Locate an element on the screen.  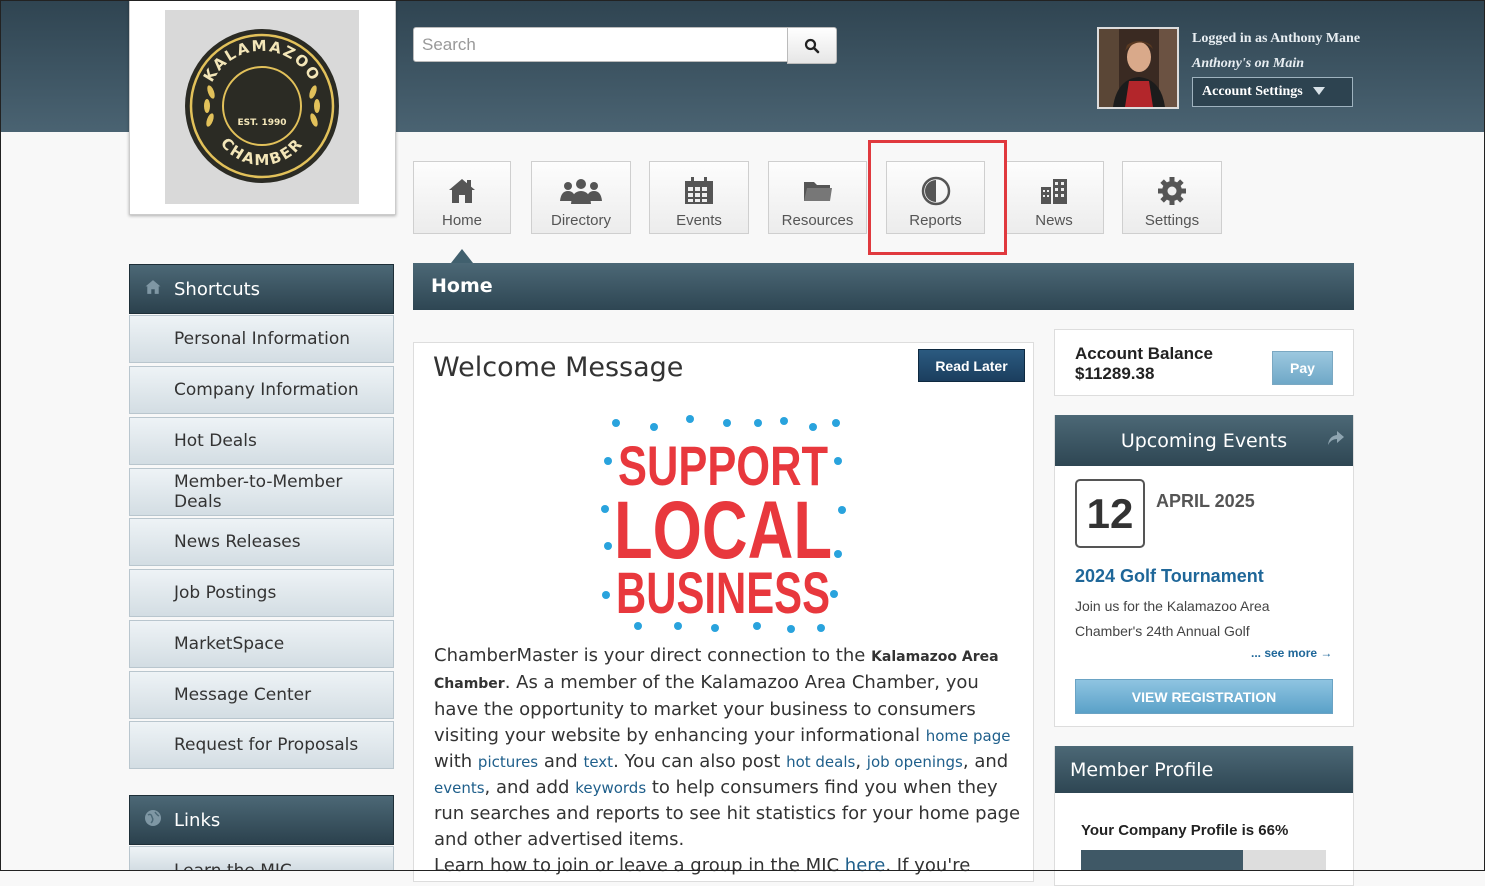
nav-tile-directory: Directory is located at coordinates (581, 197).